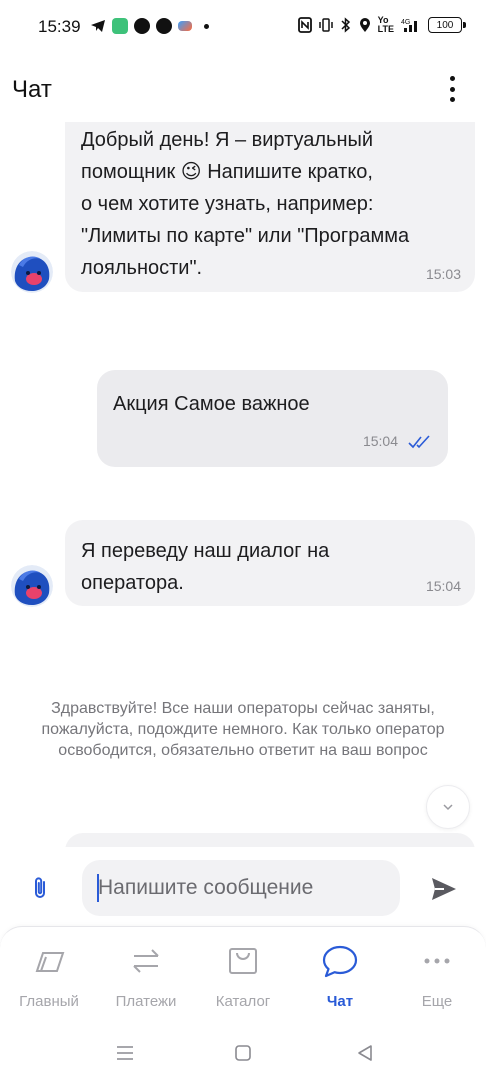 This screenshot has height=1080, width=486. What do you see at coordinates (385, 24) in the screenshot?
I see `volte-icon: Yo LTE` at bounding box center [385, 24].